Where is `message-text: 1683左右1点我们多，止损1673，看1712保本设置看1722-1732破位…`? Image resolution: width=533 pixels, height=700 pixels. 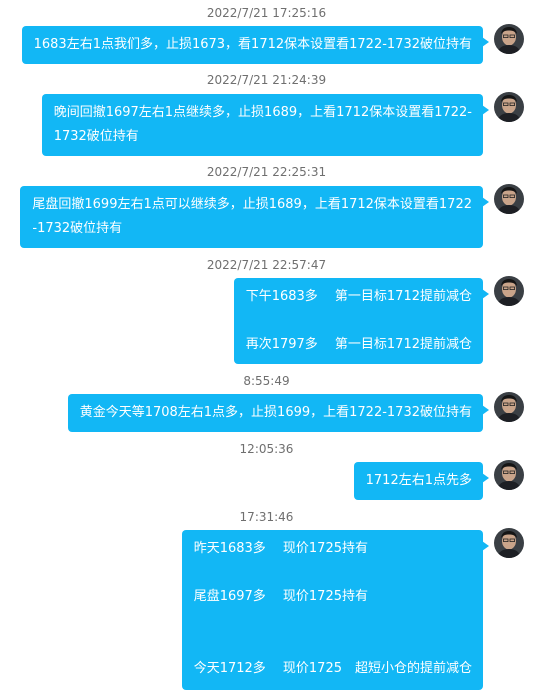
message-text: 1683左右1点我们多，止损1673，看1712保本设置看1722-1732破位… is located at coordinates (252, 44).